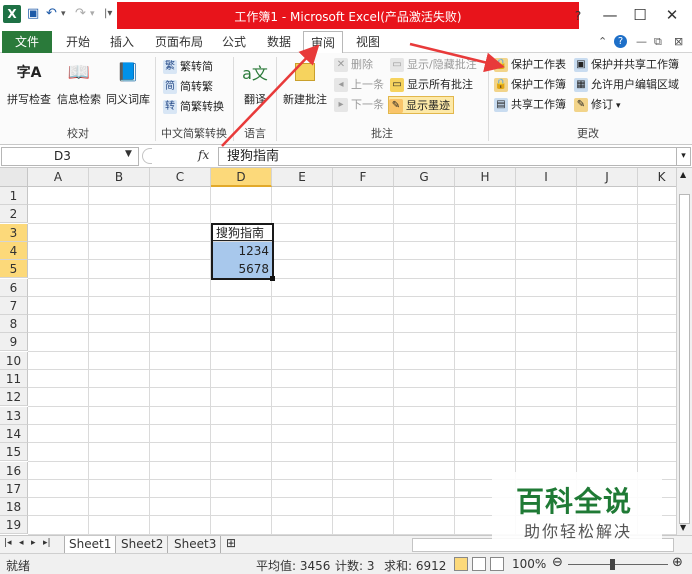 The image size is (692, 574). Describe the element at coordinates (479, 564) in the screenshot. I see `page-layout-view-icon` at that location.